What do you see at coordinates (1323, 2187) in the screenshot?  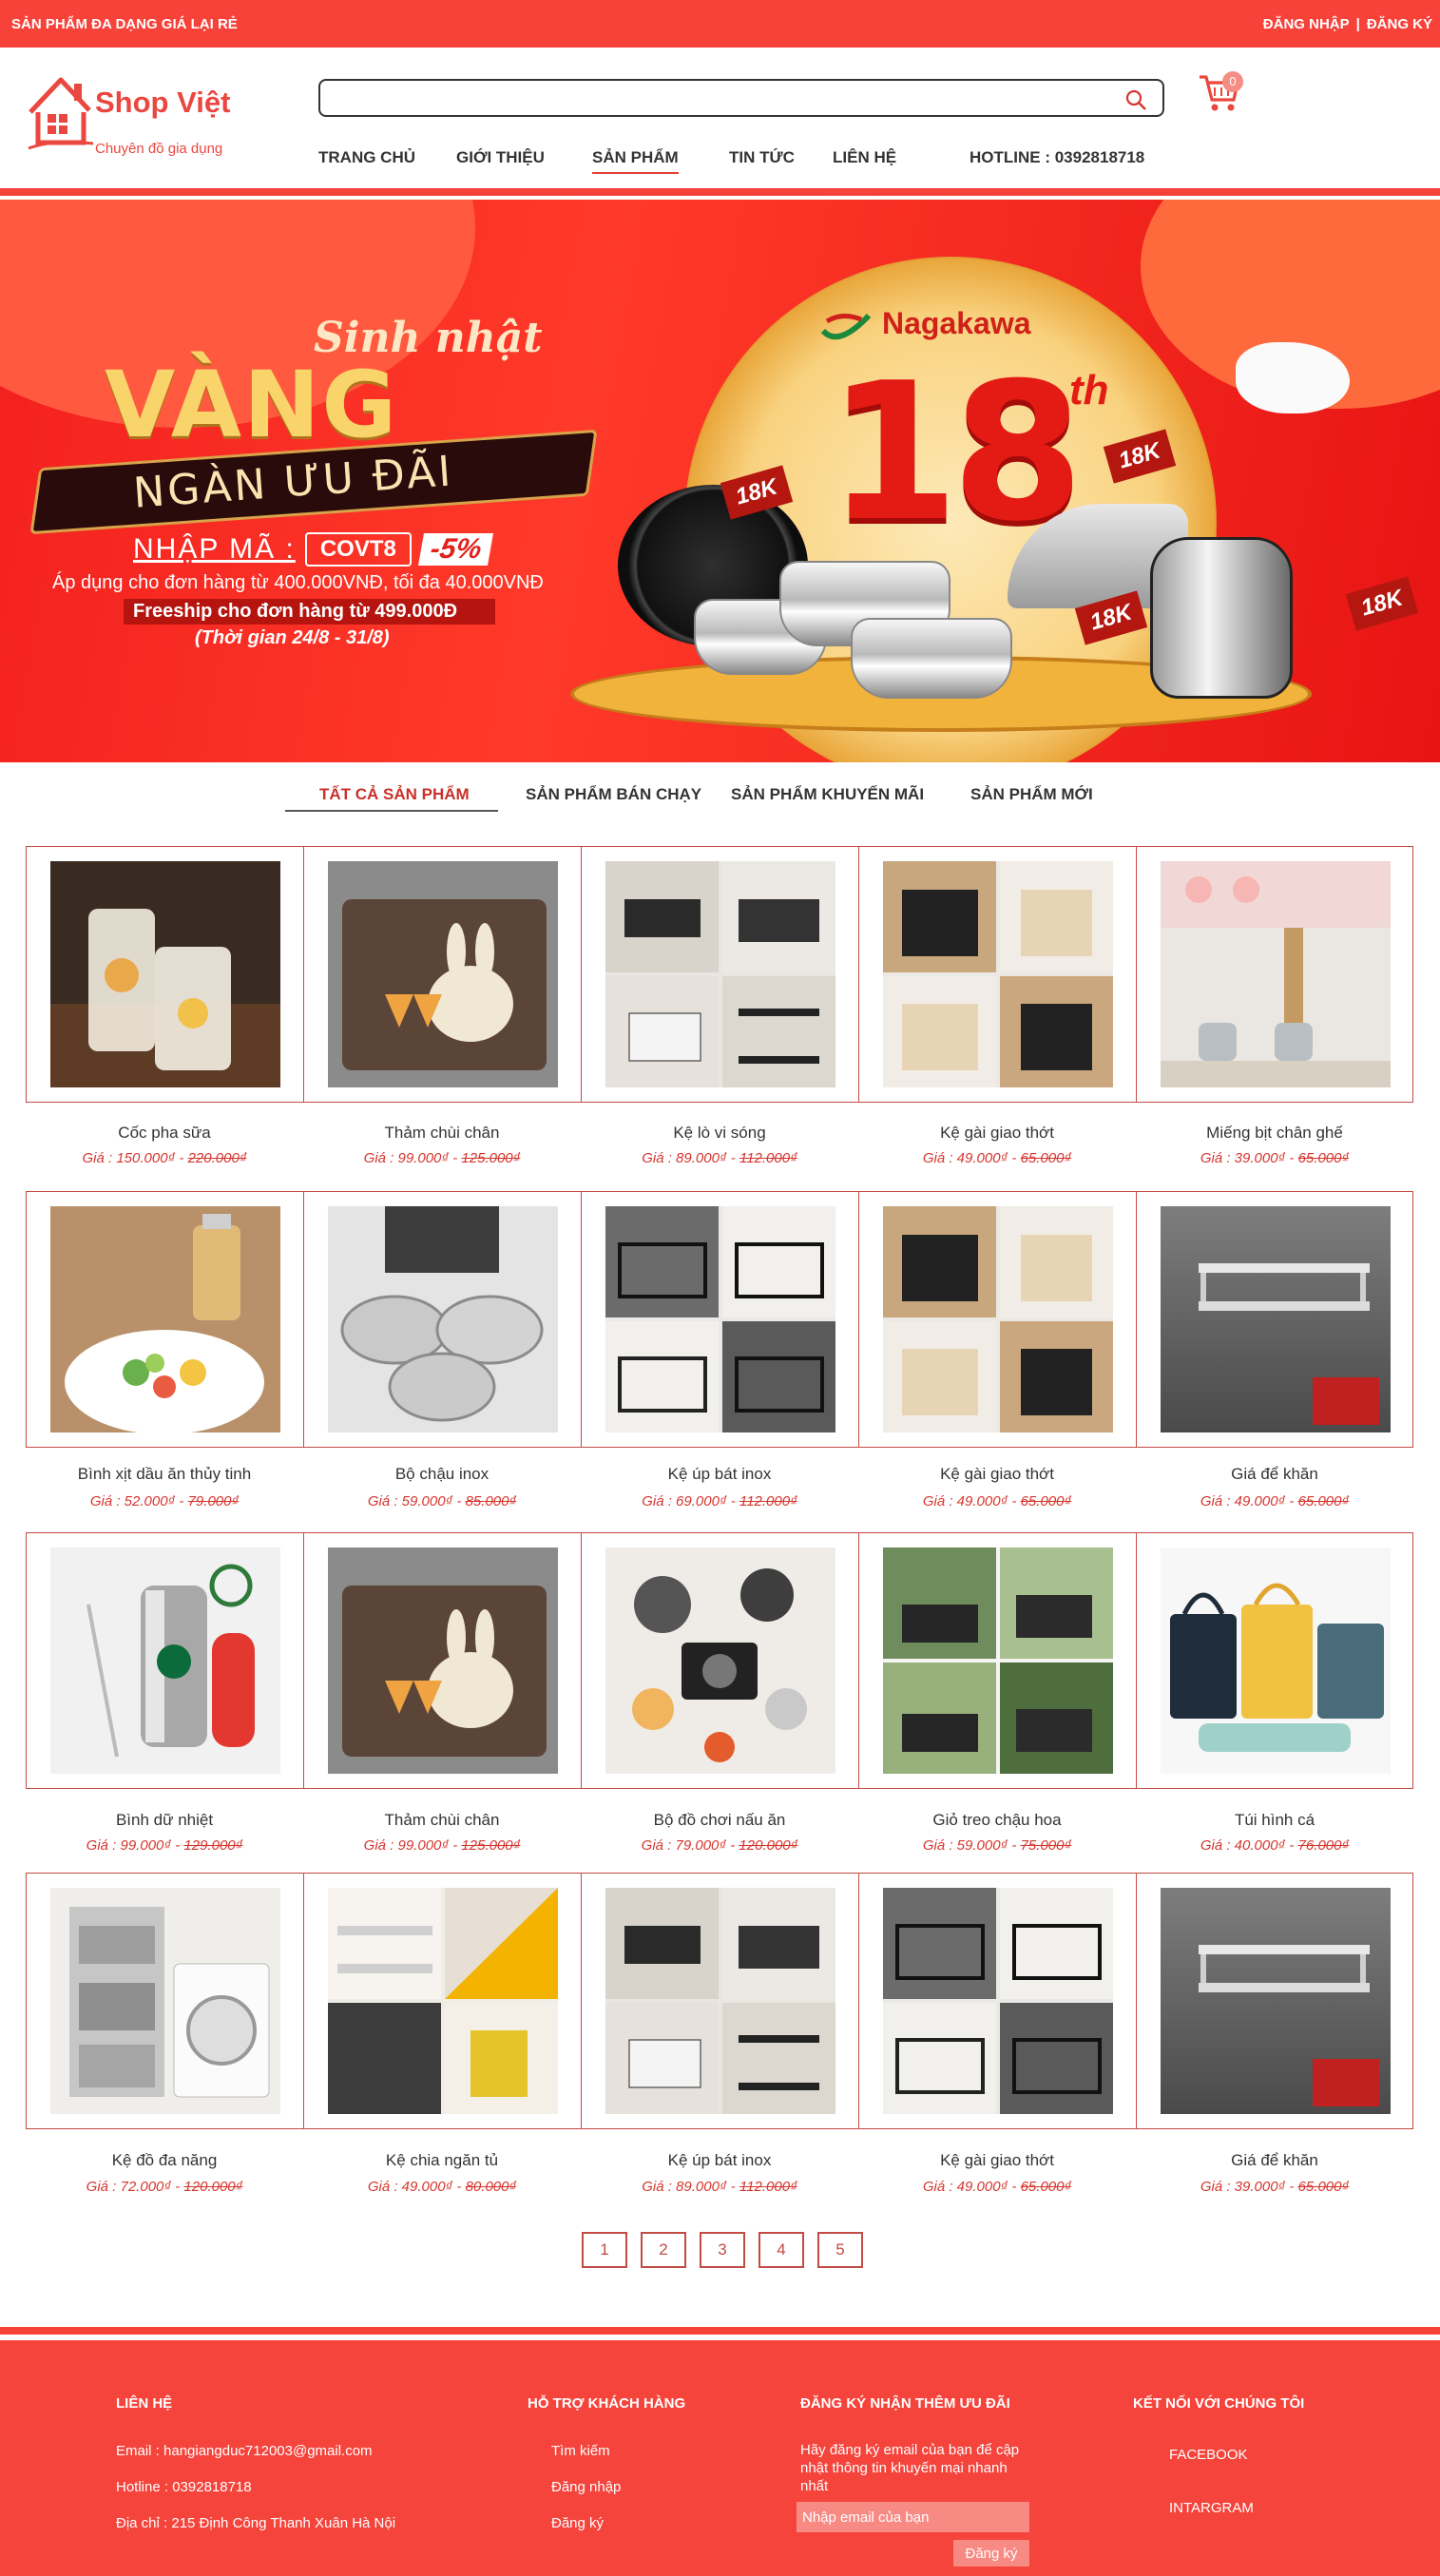 I see `original-price: 65.000₫` at bounding box center [1323, 2187].